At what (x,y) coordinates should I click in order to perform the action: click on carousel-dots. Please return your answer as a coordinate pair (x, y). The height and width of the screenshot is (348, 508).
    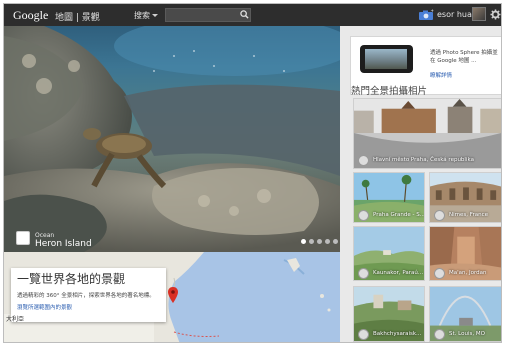
    Looking at the image, I should click on (318, 241).